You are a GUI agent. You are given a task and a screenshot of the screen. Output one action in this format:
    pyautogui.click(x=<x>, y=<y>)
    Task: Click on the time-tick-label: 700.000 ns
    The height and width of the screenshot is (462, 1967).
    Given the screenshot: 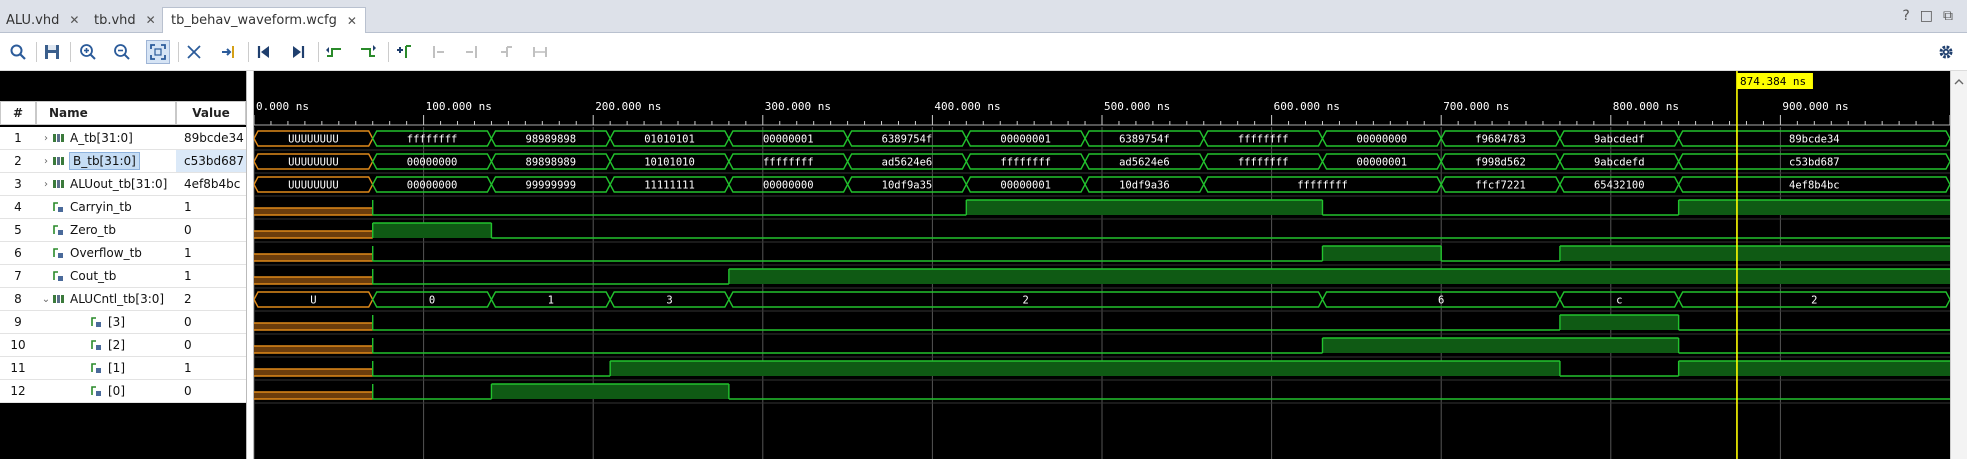 What is the action you would take?
    pyautogui.click(x=1476, y=106)
    